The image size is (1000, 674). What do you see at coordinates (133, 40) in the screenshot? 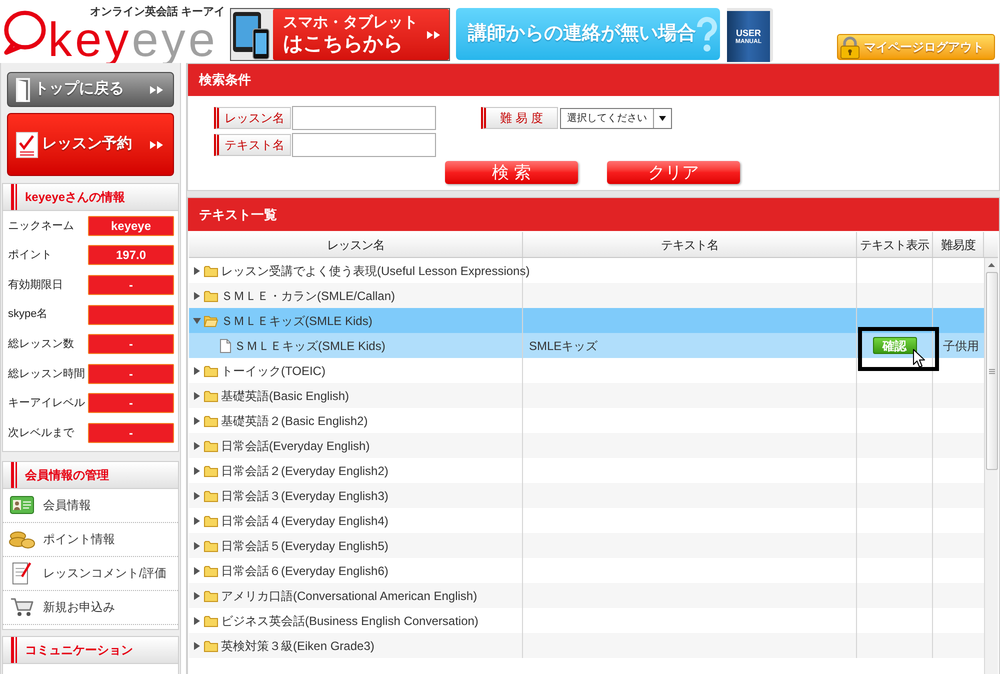
I see `logo-wordmark: keyeye` at bounding box center [133, 40].